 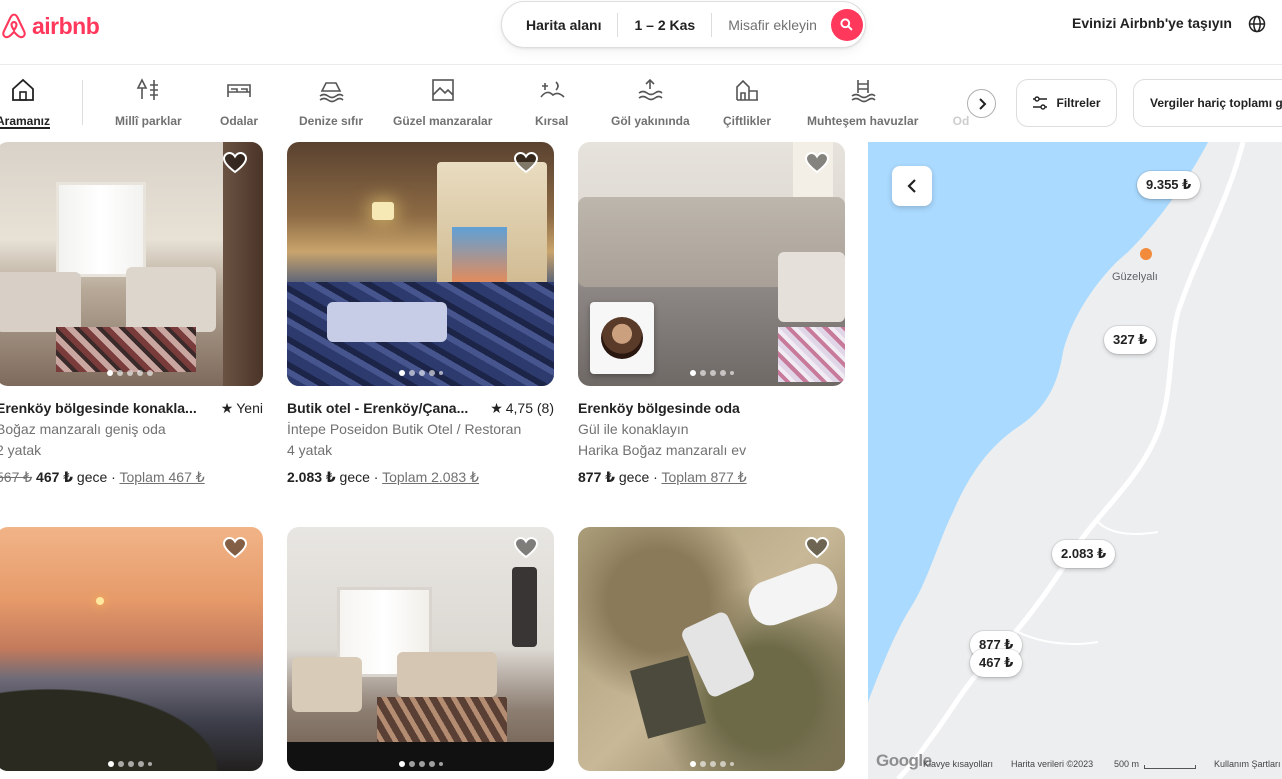 I want to click on price-total: Toplam 2.083 ₺, so click(x=430, y=477).